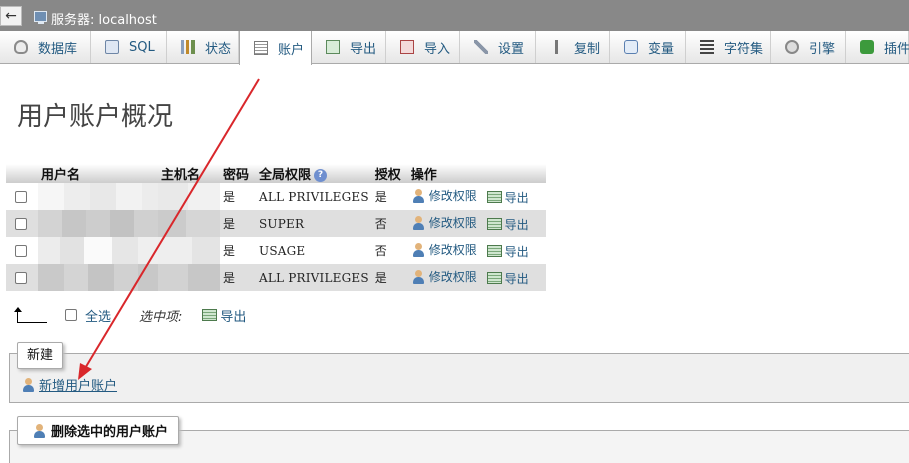 The image size is (909, 463). I want to click on header-password: 密码, so click(238, 173).